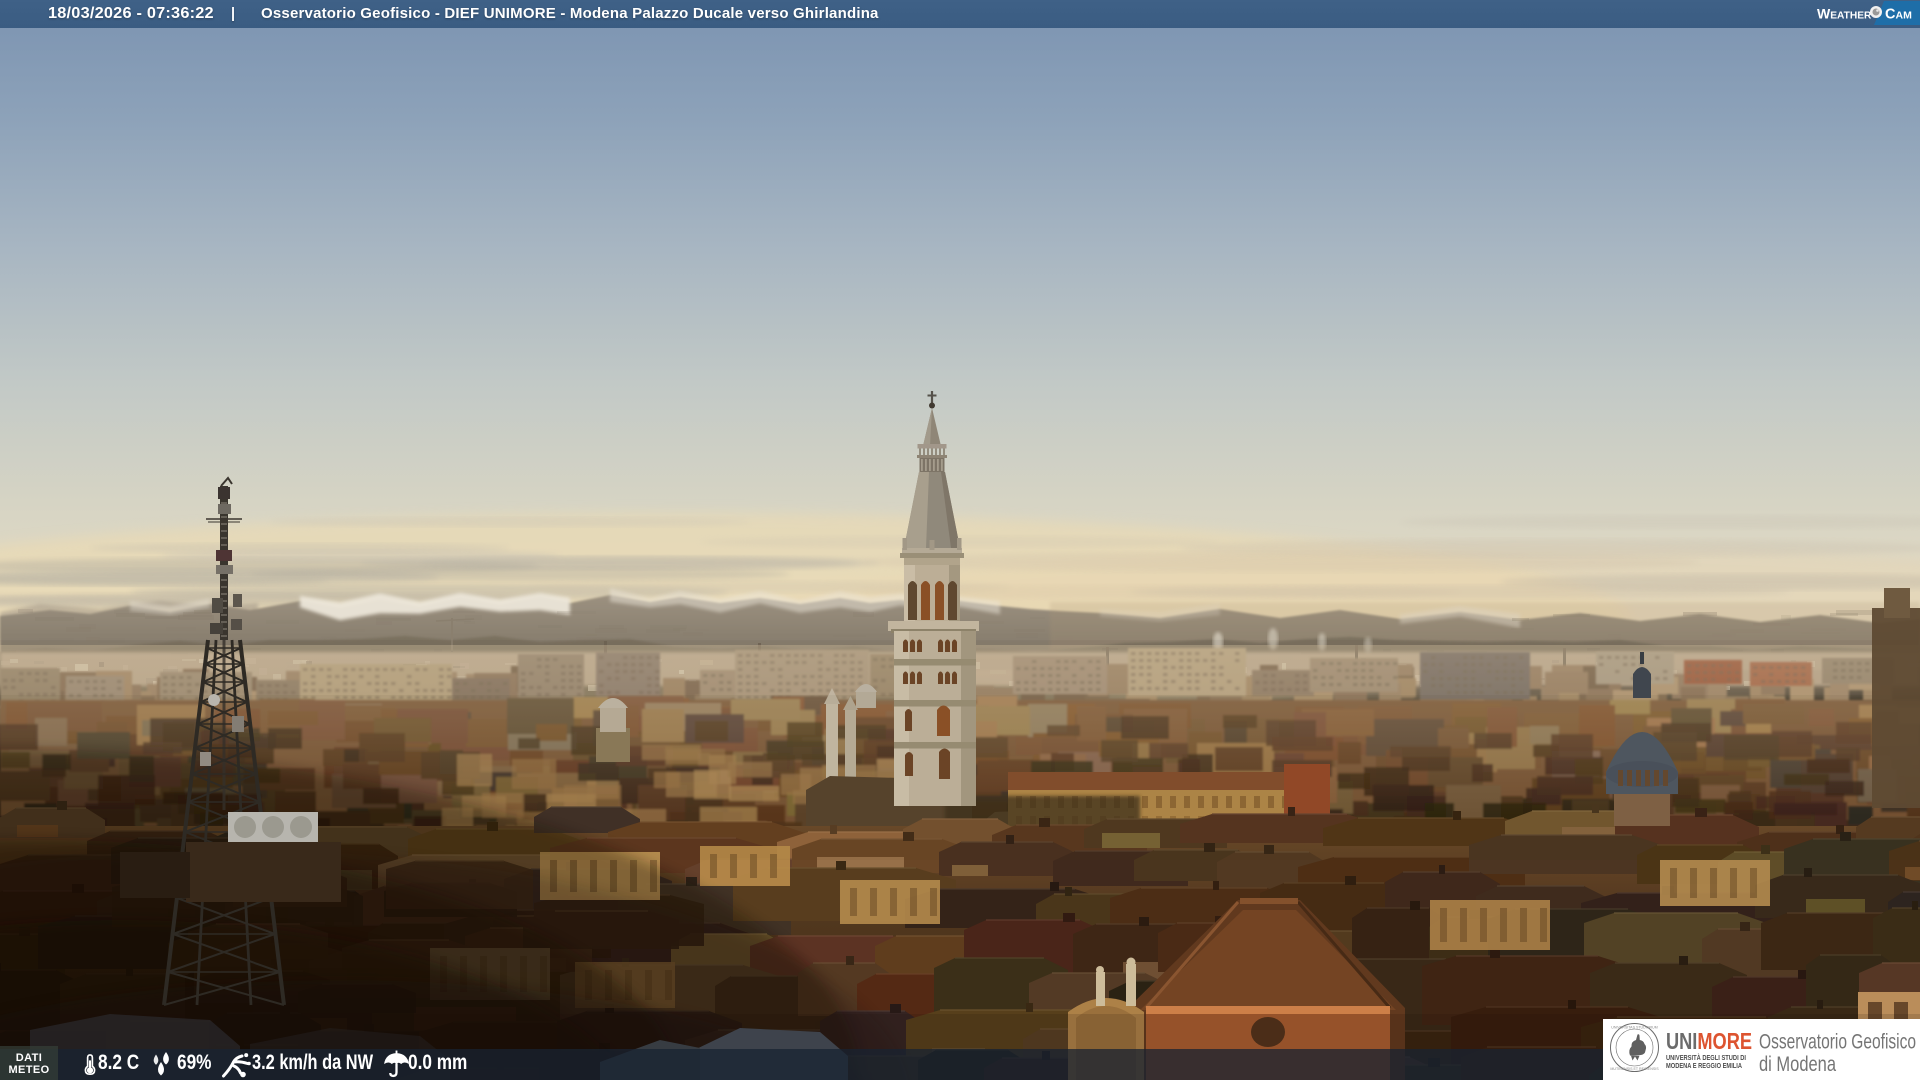 The image size is (1920, 1080). I want to click on svg-text: CAM, so click(1898, 15).